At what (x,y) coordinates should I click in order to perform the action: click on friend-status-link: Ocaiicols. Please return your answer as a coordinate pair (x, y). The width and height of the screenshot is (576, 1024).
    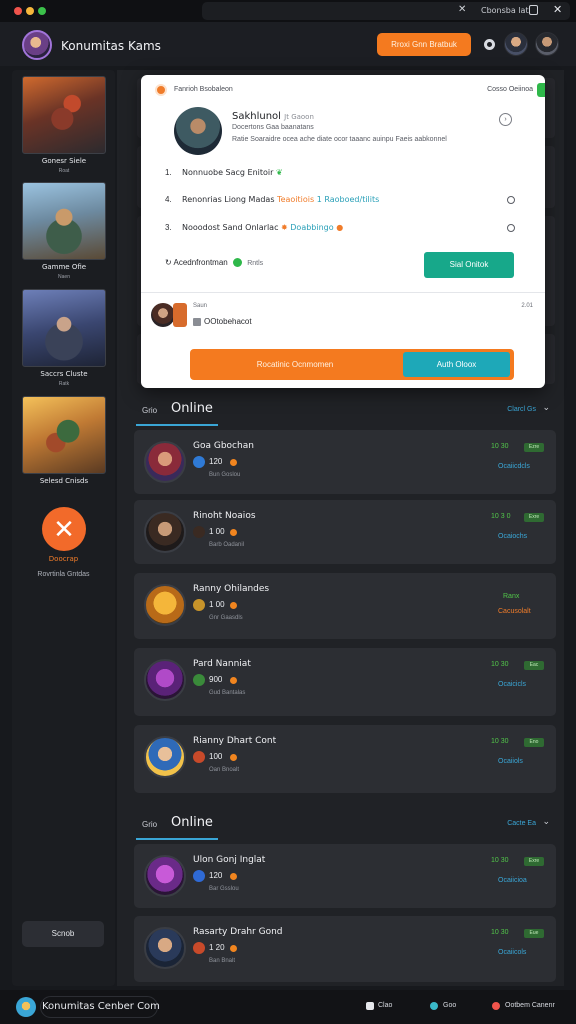
    Looking at the image, I should click on (512, 952).